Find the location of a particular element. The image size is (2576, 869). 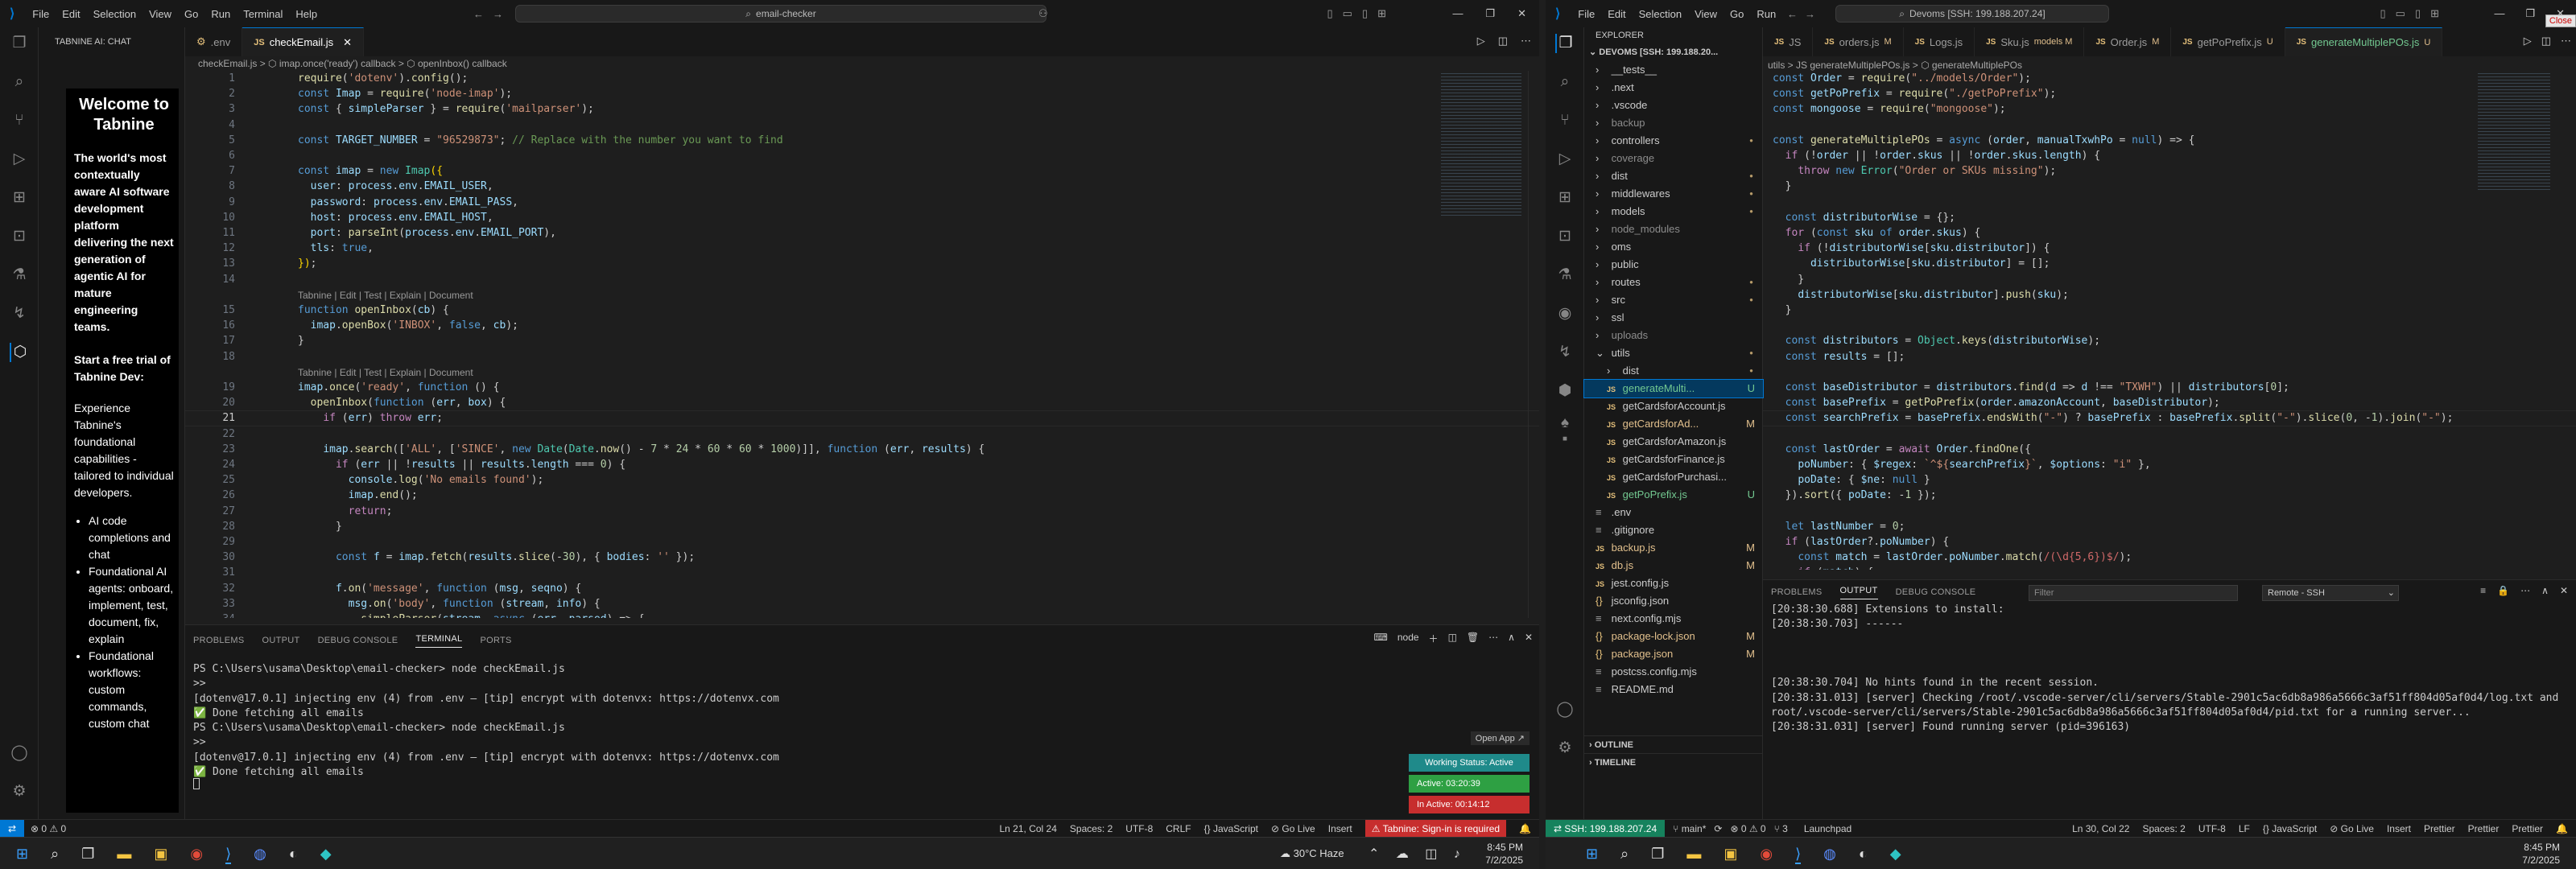

clear-output-icon: ≡ is located at coordinates (2483, 590).